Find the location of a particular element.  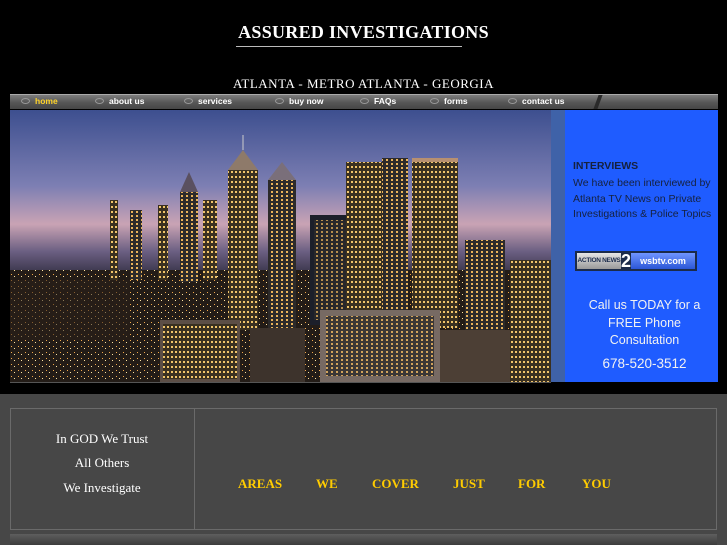

title-underline is located at coordinates (349, 46).